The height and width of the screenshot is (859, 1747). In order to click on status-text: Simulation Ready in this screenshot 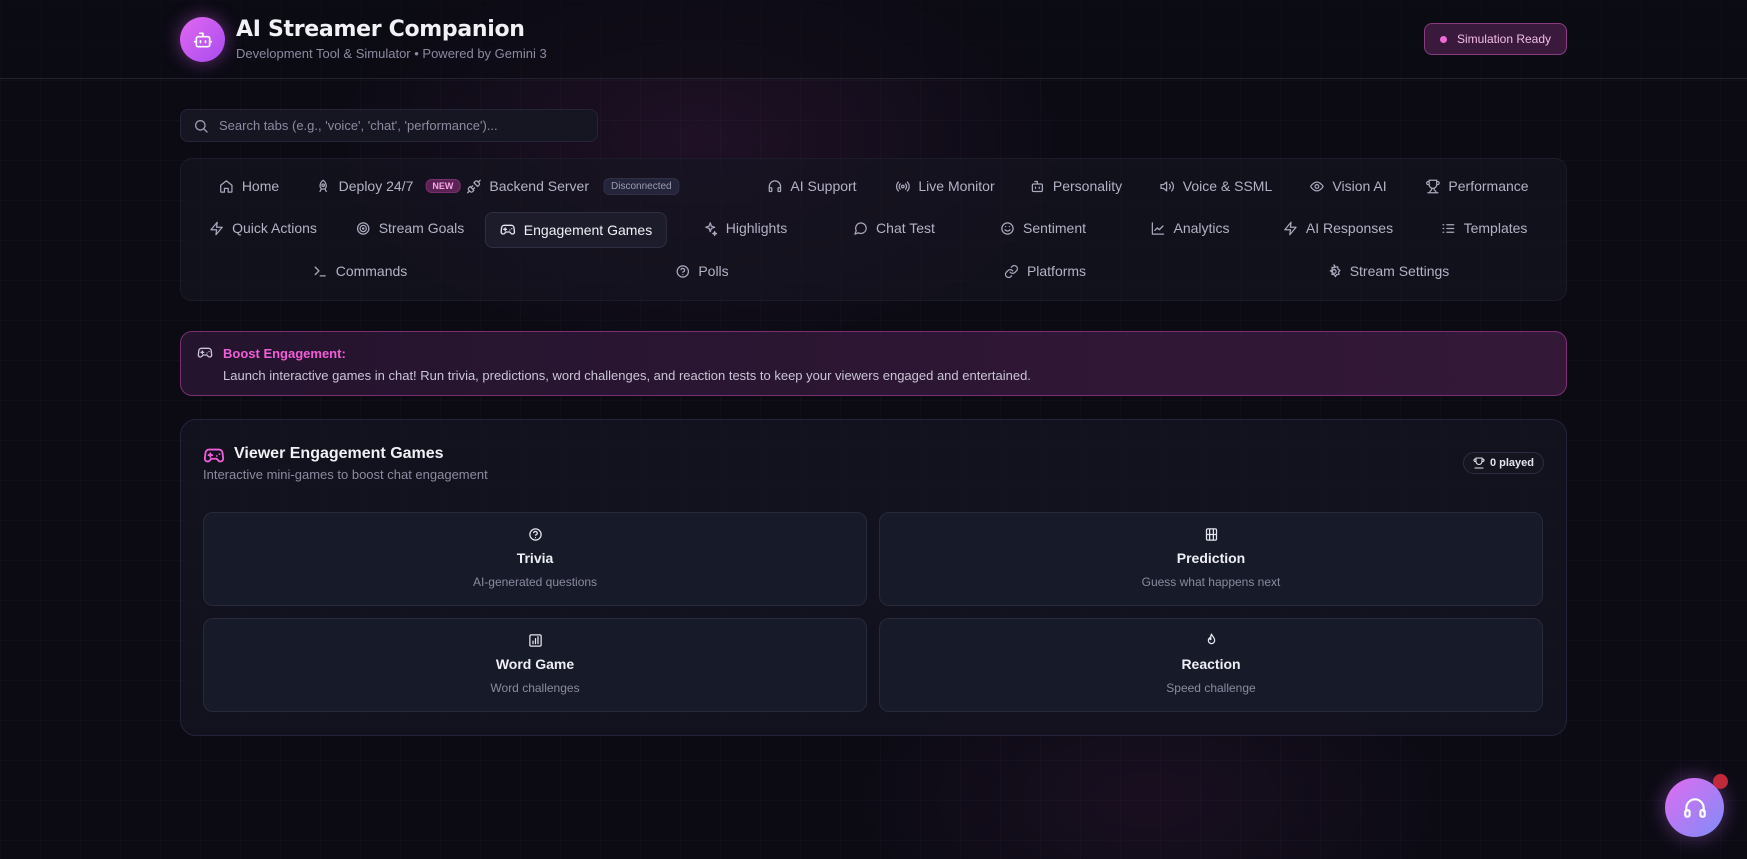, I will do `click(1504, 39)`.